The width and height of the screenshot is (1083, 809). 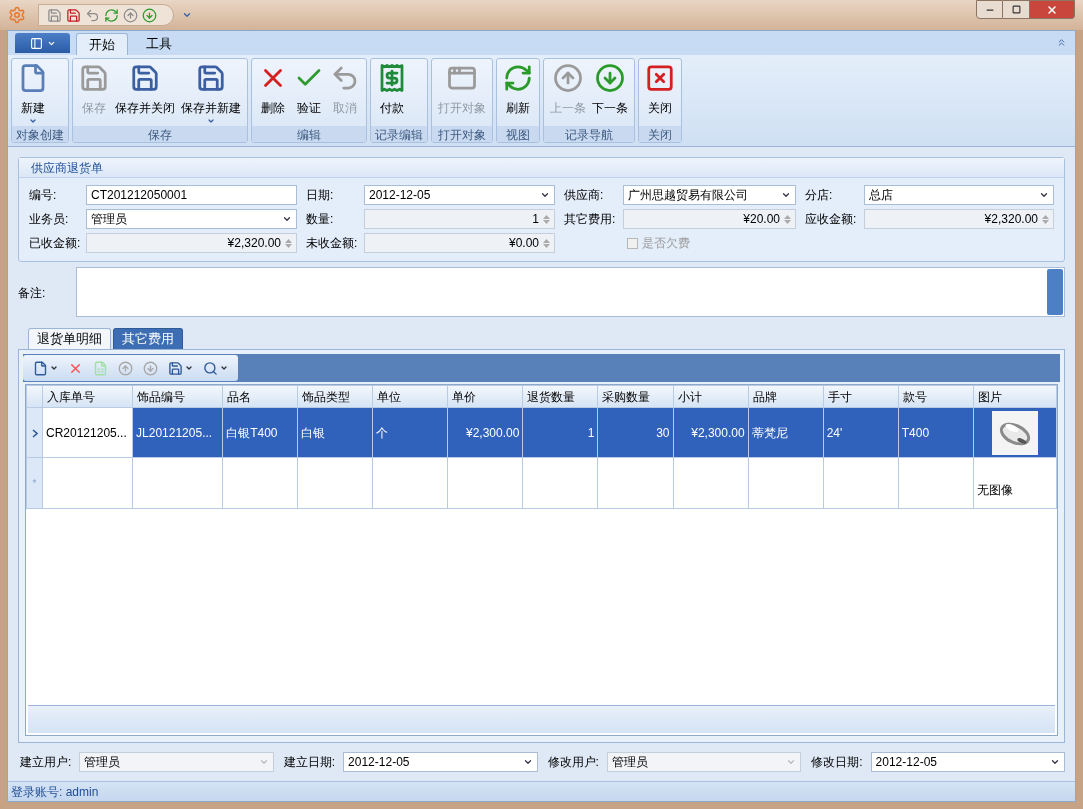 I want to click on application-menu-button, so click(x=42, y=43).